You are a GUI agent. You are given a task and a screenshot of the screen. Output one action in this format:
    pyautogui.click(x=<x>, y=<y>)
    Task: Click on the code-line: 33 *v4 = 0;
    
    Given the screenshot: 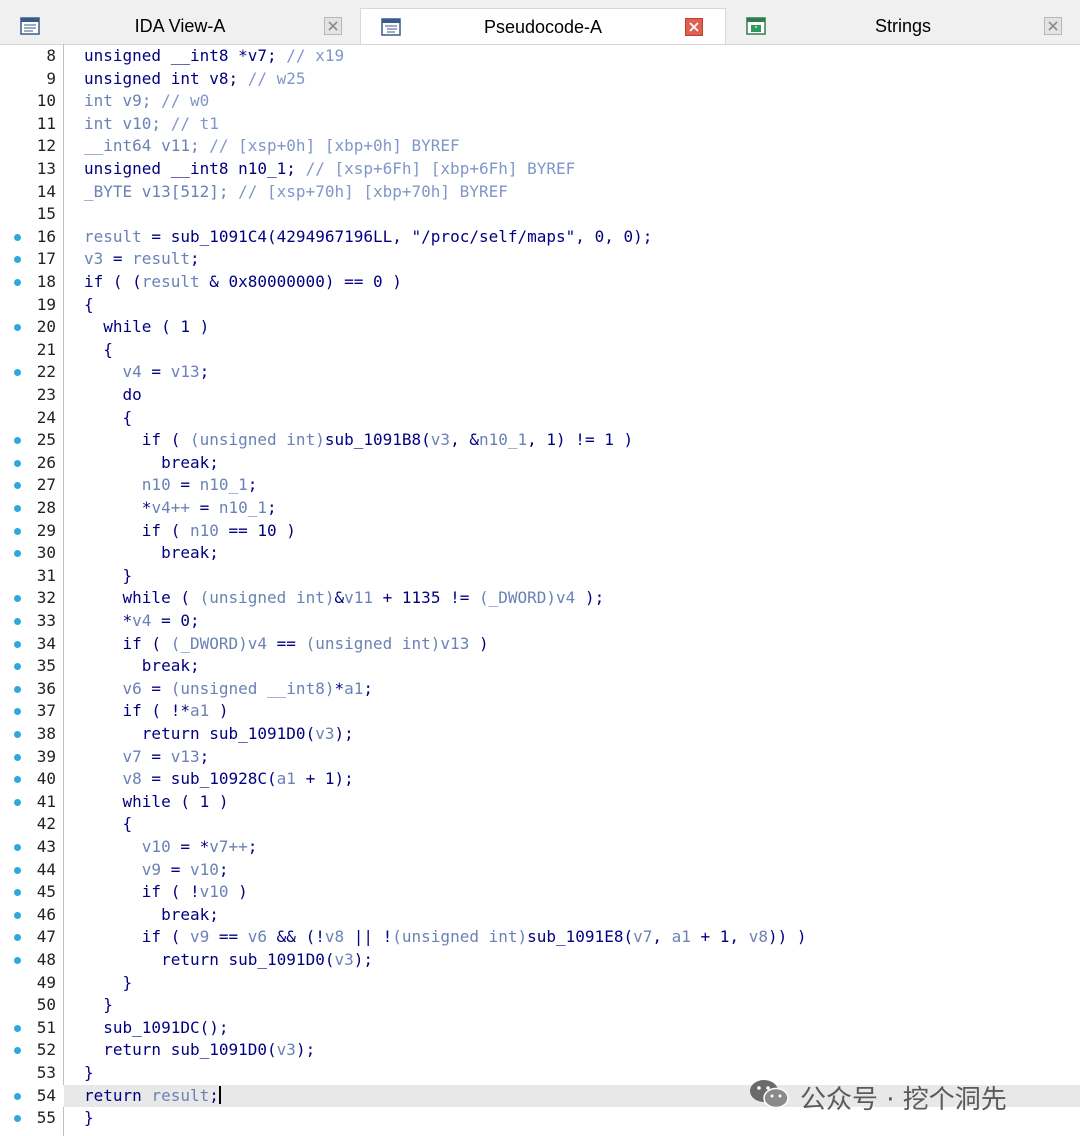 What is the action you would take?
    pyautogui.click(x=540, y=621)
    